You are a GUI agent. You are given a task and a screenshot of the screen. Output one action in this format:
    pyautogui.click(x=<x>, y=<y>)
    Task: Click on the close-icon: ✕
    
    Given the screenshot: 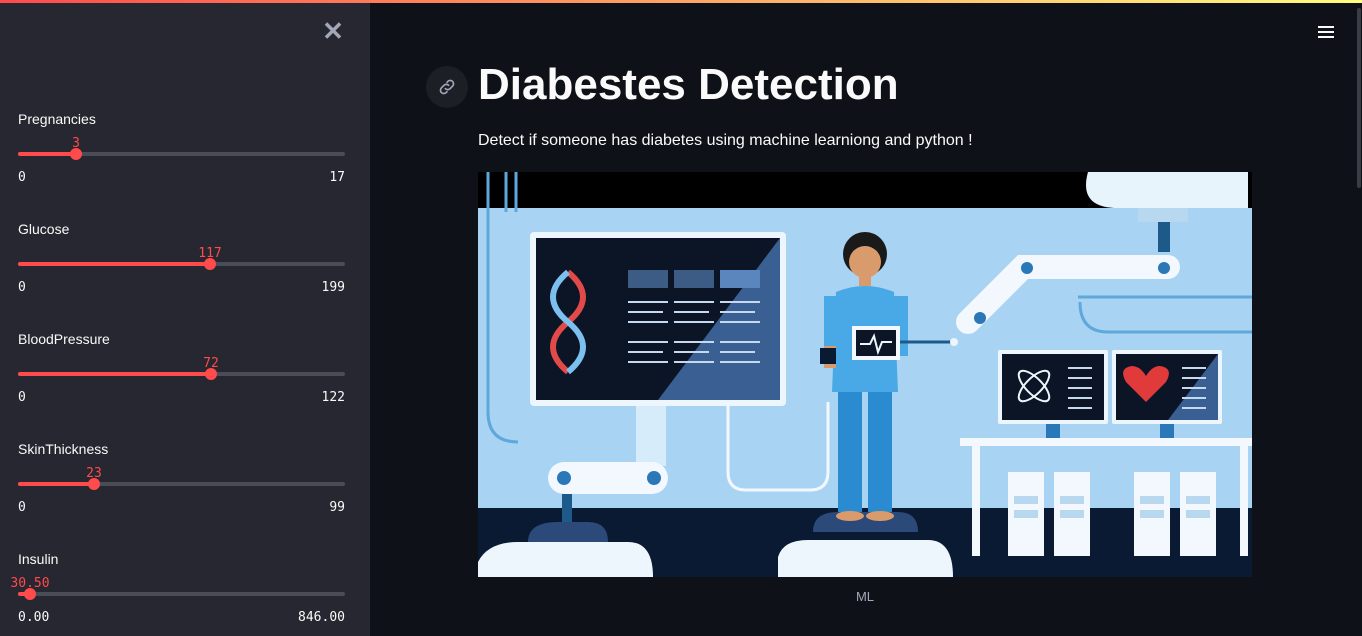 What is the action you would take?
    pyautogui.click(x=333, y=31)
    